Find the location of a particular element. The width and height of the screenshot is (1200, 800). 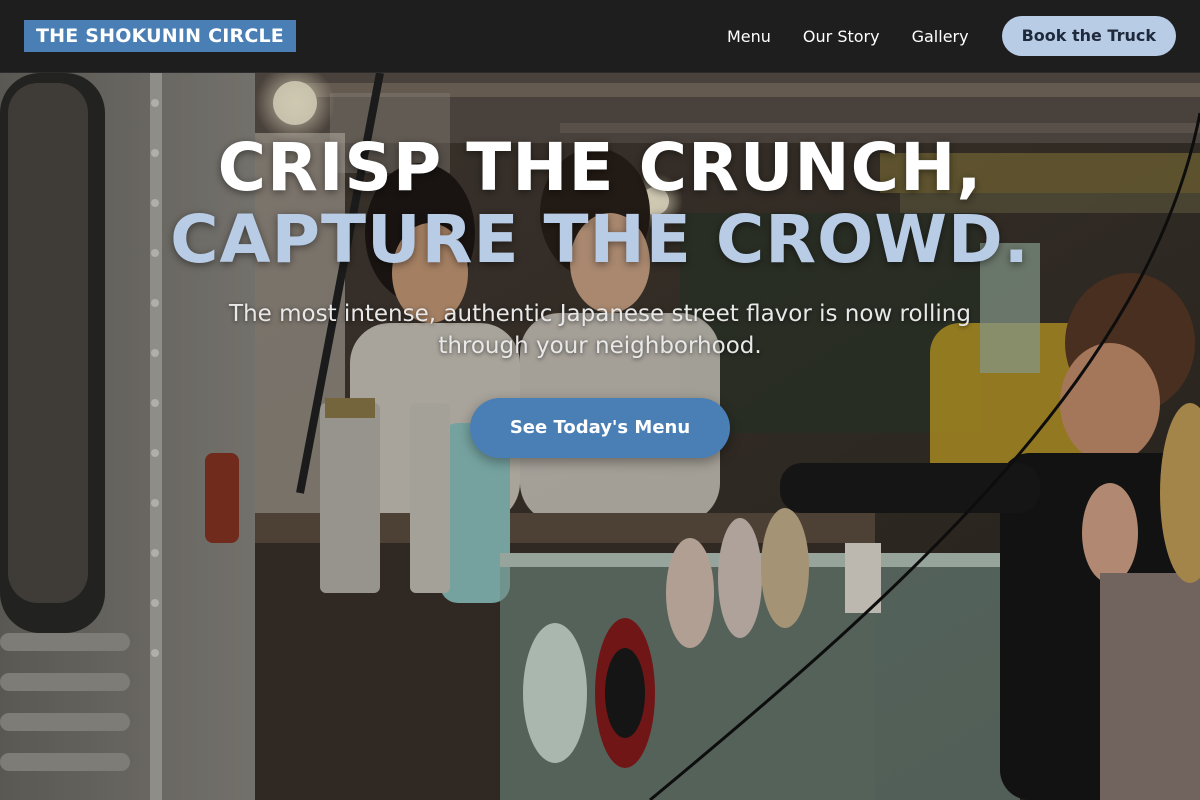

brand-logo: THE SHOKUNIN CIRCLE is located at coordinates (160, 36).